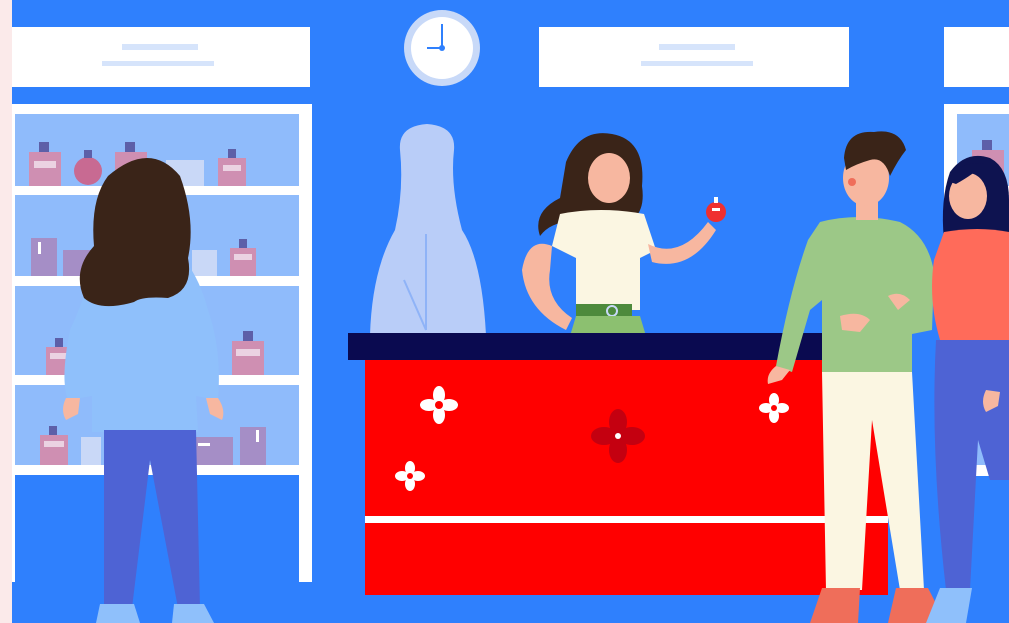 The width and height of the screenshot is (1009, 623). Describe the element at coordinates (161, 57) in the screenshot. I see `sign-left` at that location.